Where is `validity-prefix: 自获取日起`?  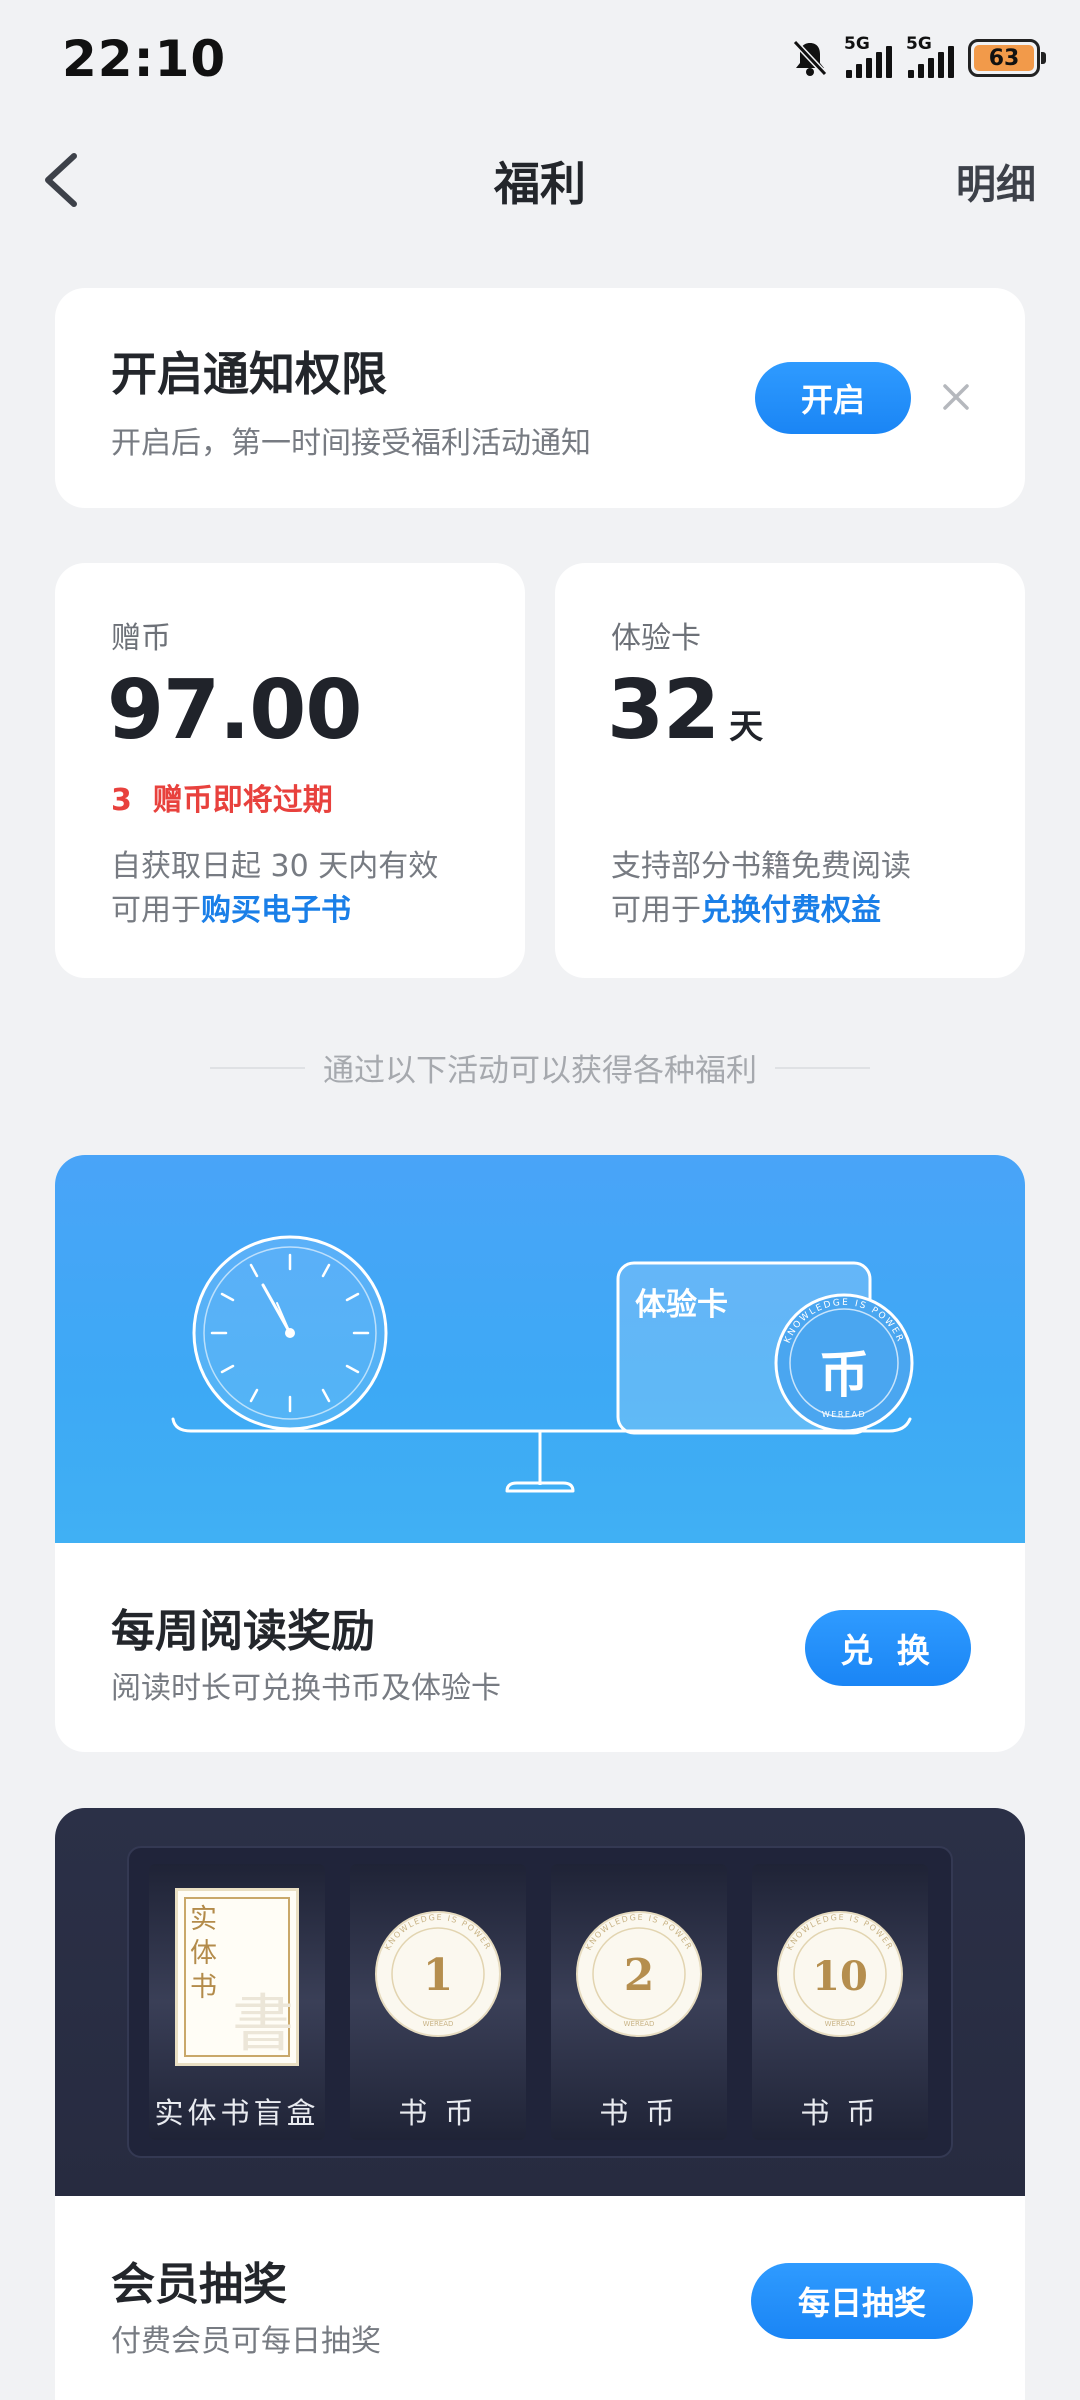
validity-prefix: 自获取日起 is located at coordinates (191, 866).